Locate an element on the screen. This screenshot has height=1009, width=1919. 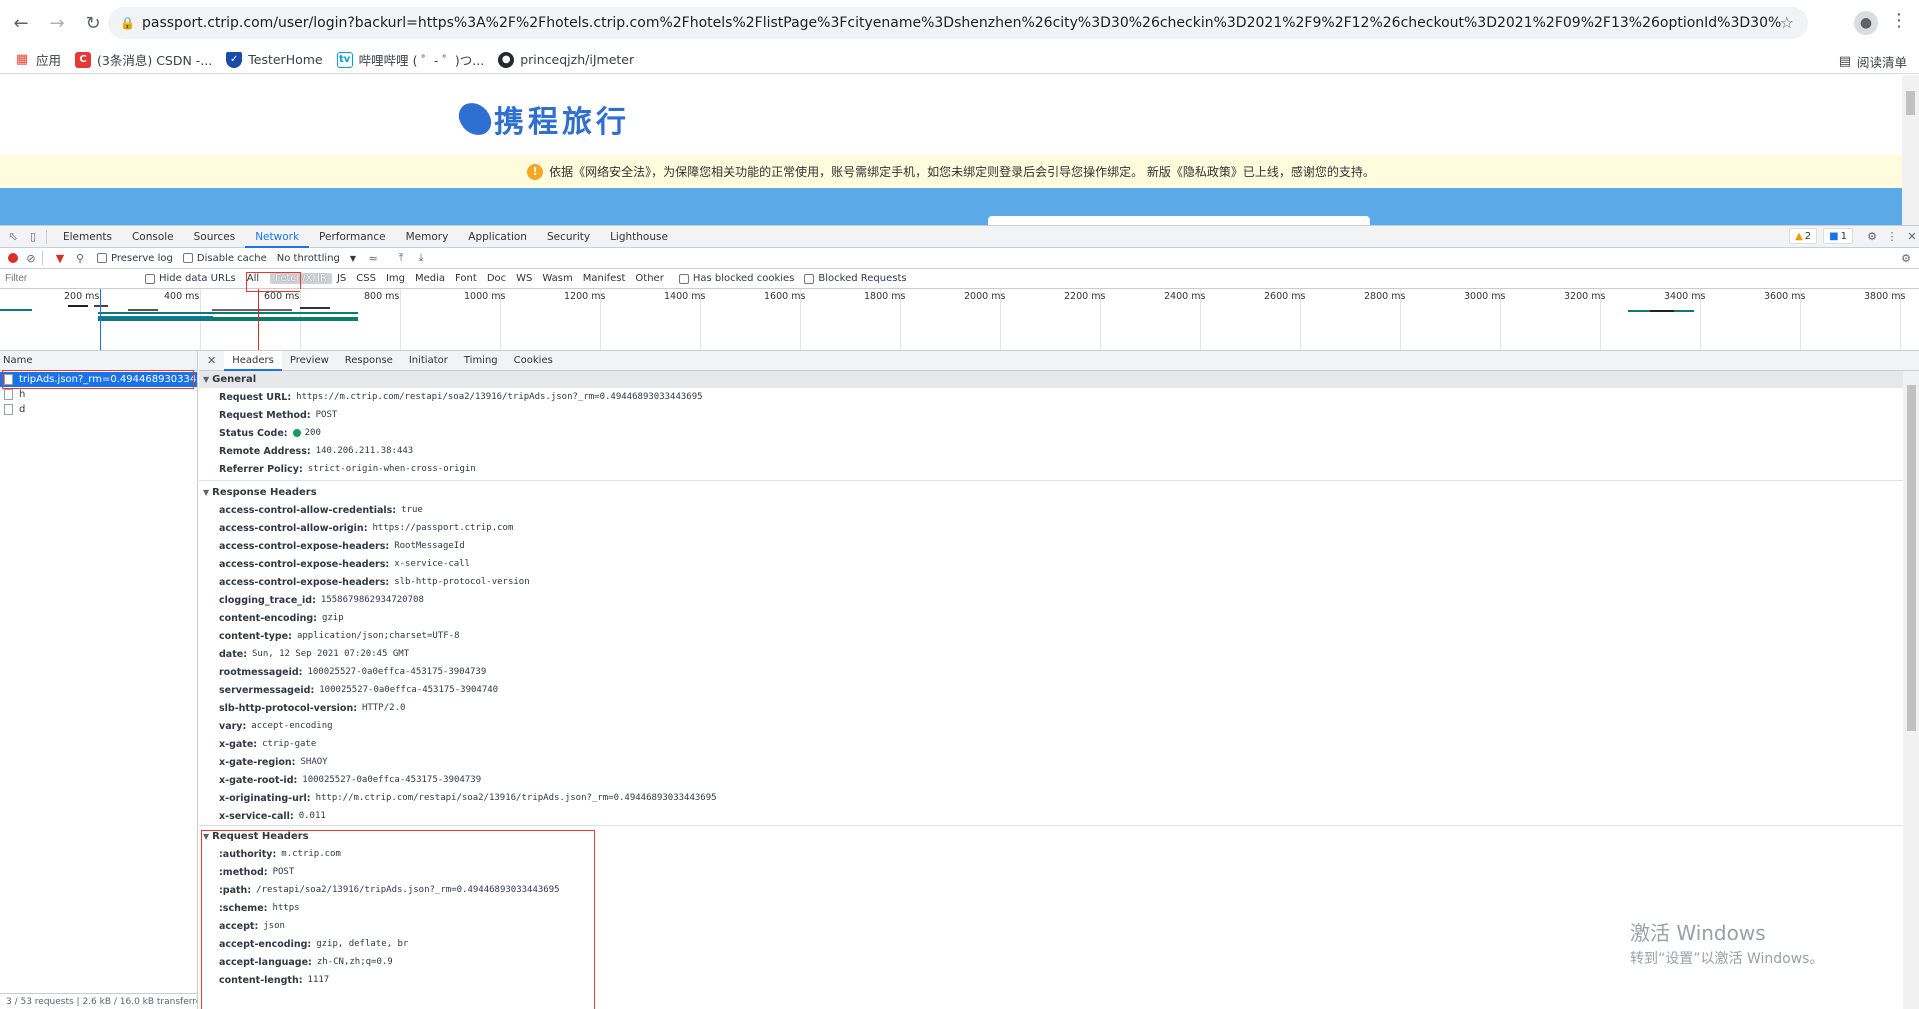
tab-network: Network is located at coordinates (277, 237).